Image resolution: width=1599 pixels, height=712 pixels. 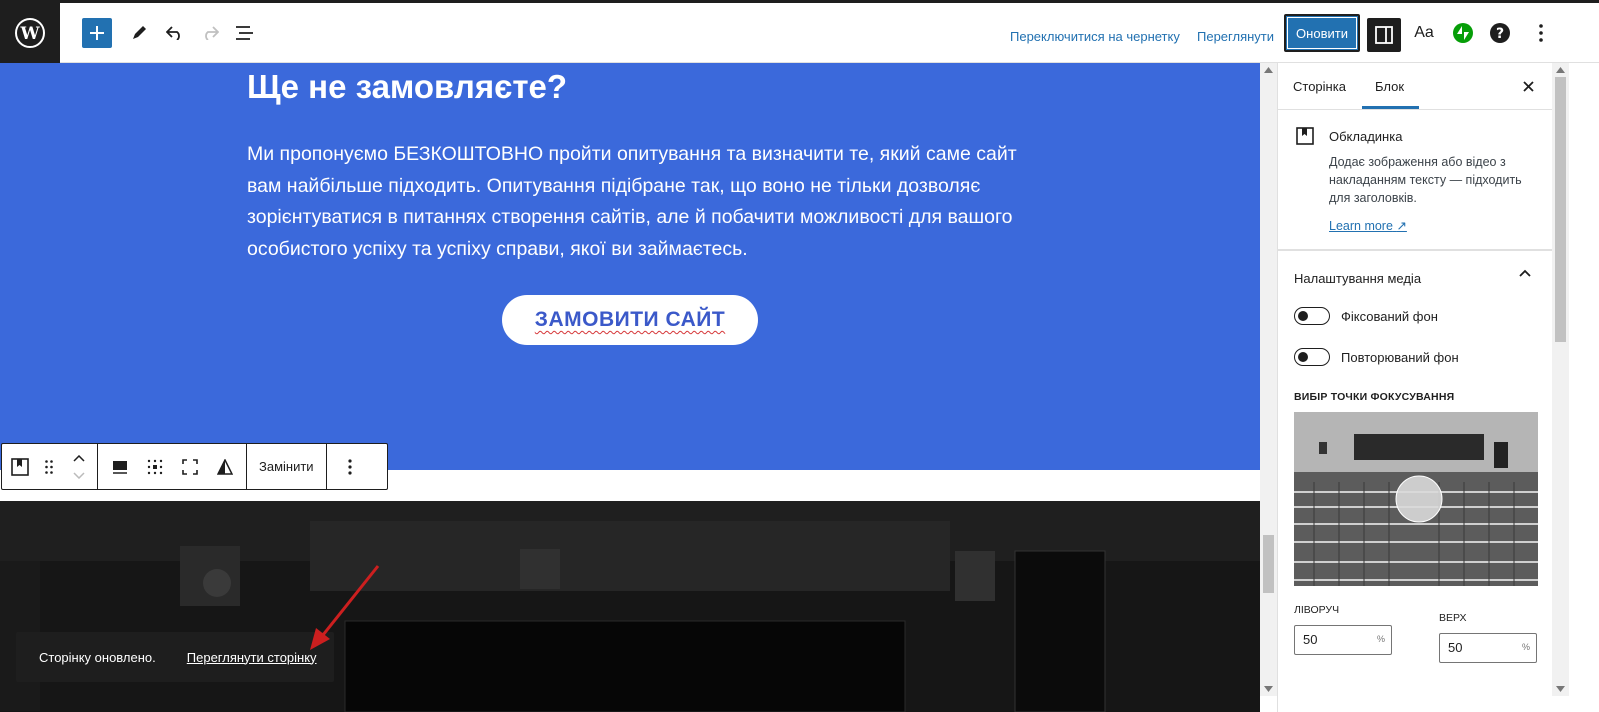 I want to click on jetpack-icon, so click(x=1463, y=33).